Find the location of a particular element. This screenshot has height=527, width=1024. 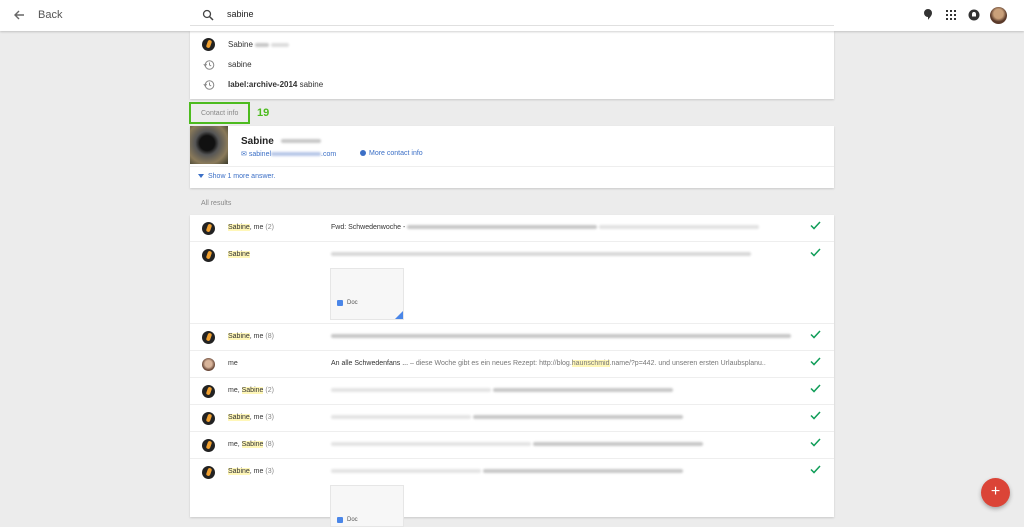

contact-email: ✉ sabinel .com is located at coordinates (288, 154).